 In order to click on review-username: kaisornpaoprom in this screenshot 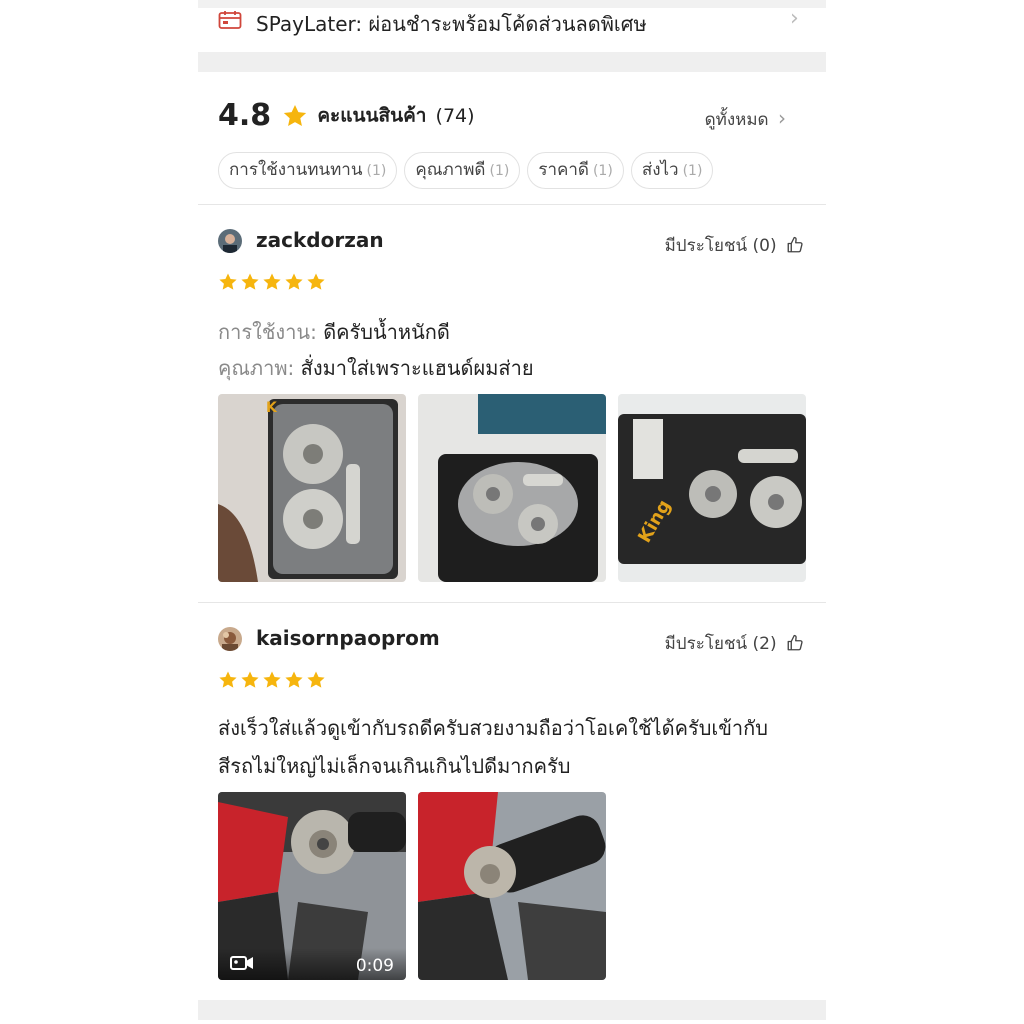, I will do `click(348, 638)`.